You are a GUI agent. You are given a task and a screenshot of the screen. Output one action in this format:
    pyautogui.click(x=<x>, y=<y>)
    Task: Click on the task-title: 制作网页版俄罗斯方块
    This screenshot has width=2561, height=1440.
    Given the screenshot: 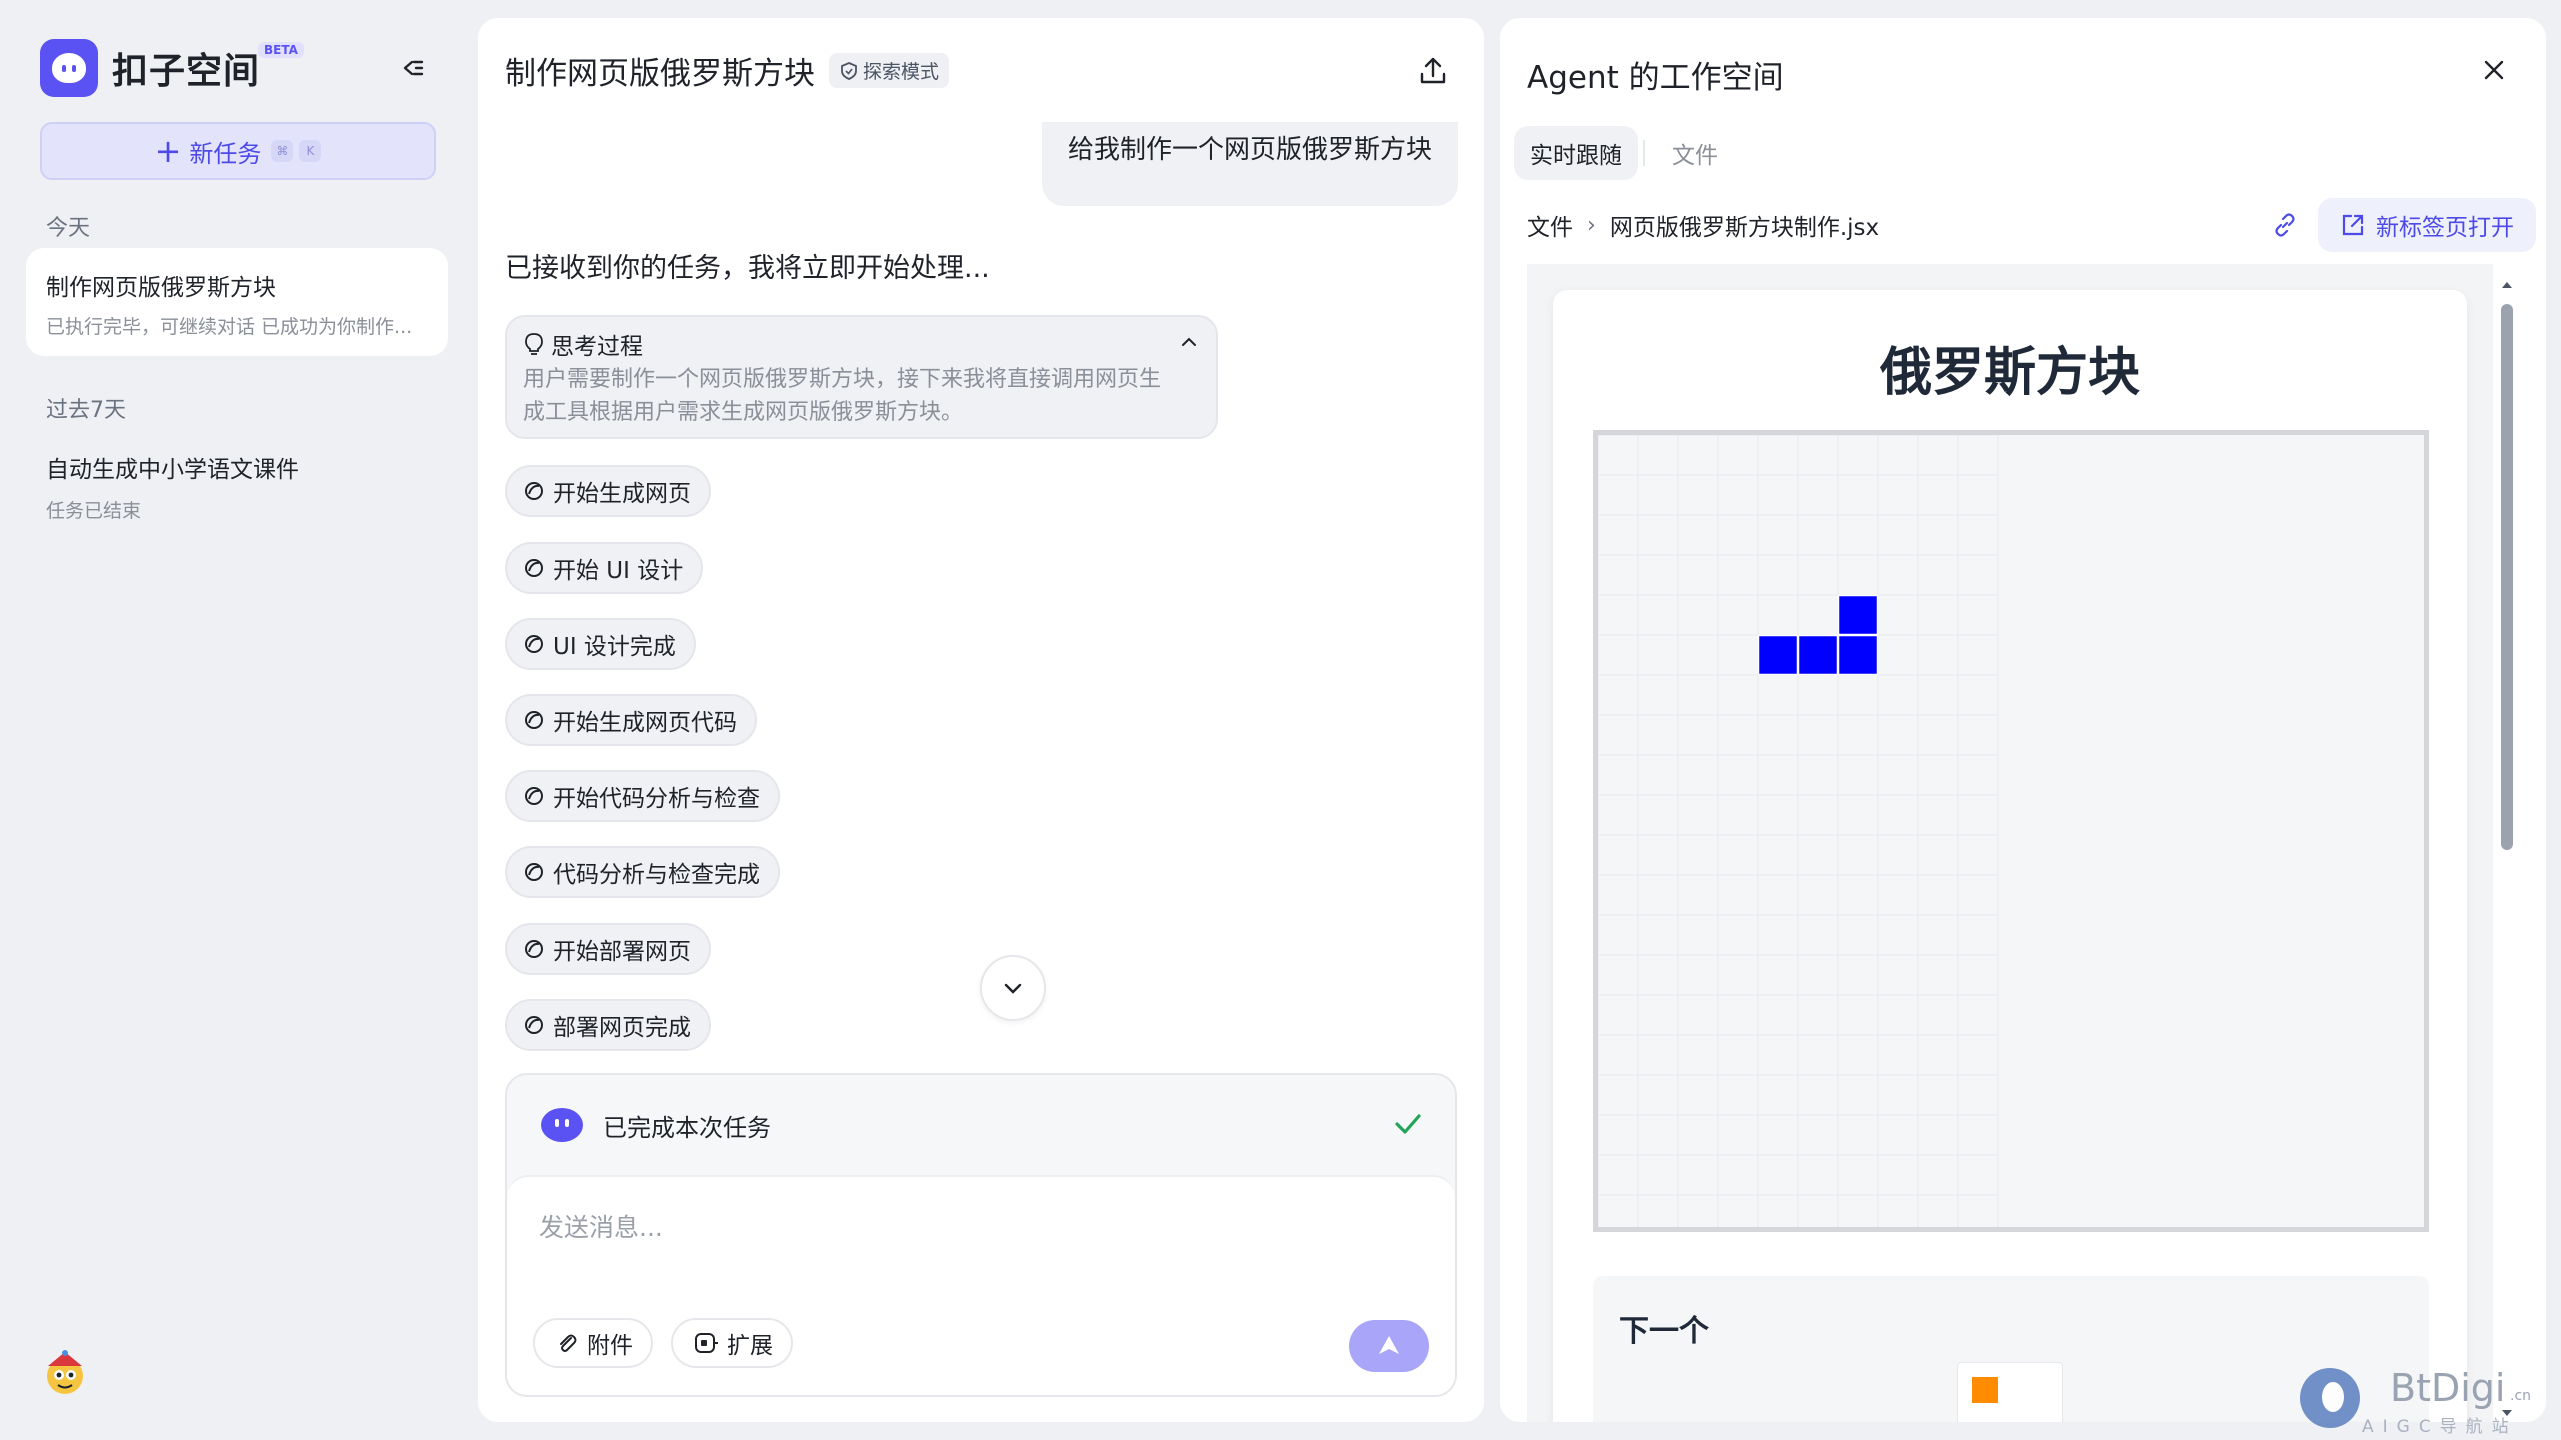 What is the action you would take?
    pyautogui.click(x=161, y=288)
    